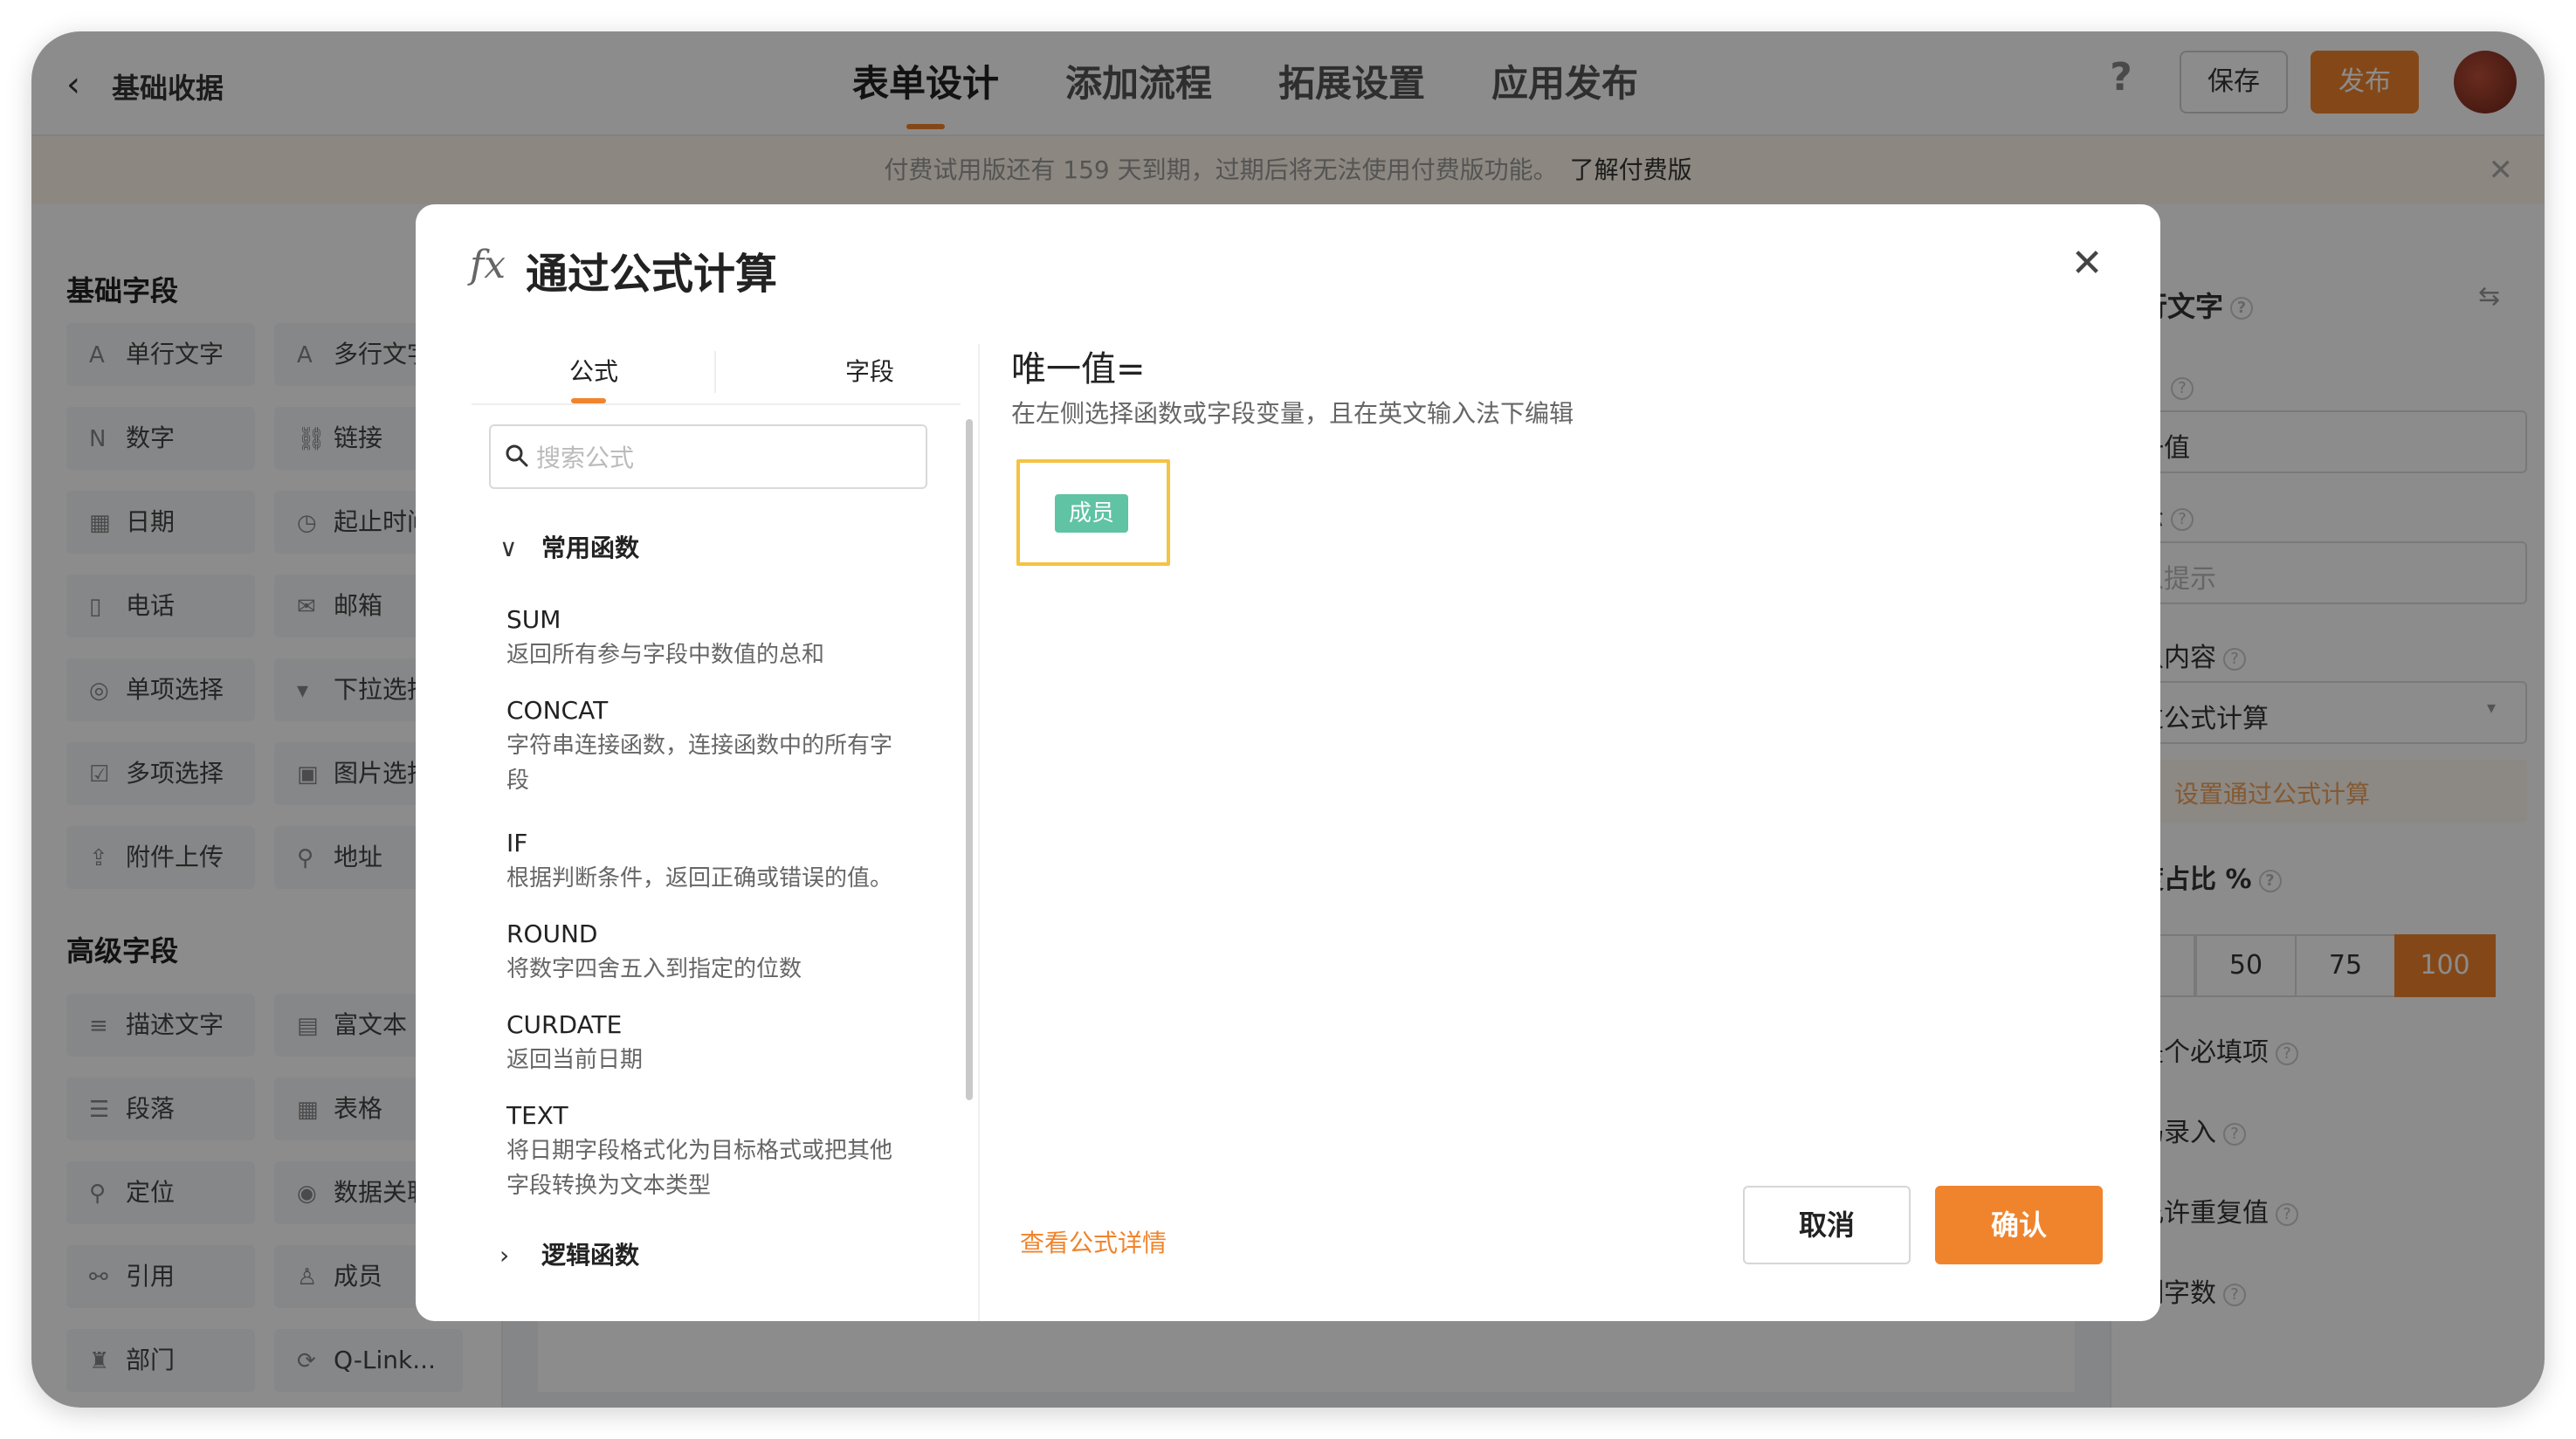  I want to click on function-item-text: TEXT 将日期字段格式化为目标格式或把其他字段转换为文本类型, so click(707, 1150).